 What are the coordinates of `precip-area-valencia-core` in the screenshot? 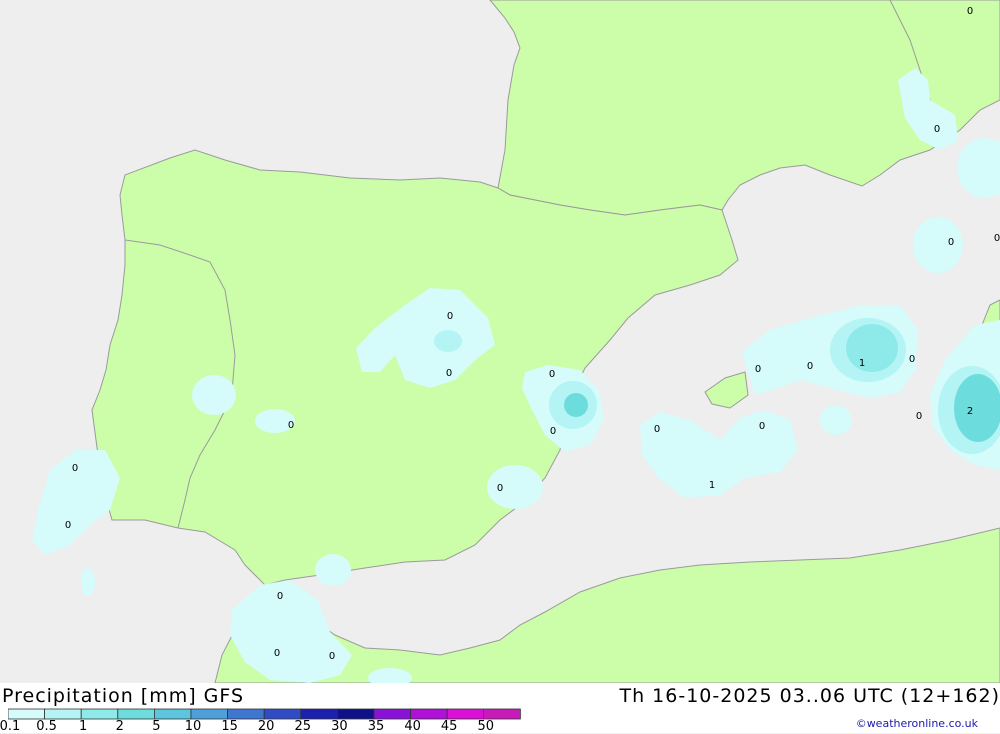 It's located at (576, 405).